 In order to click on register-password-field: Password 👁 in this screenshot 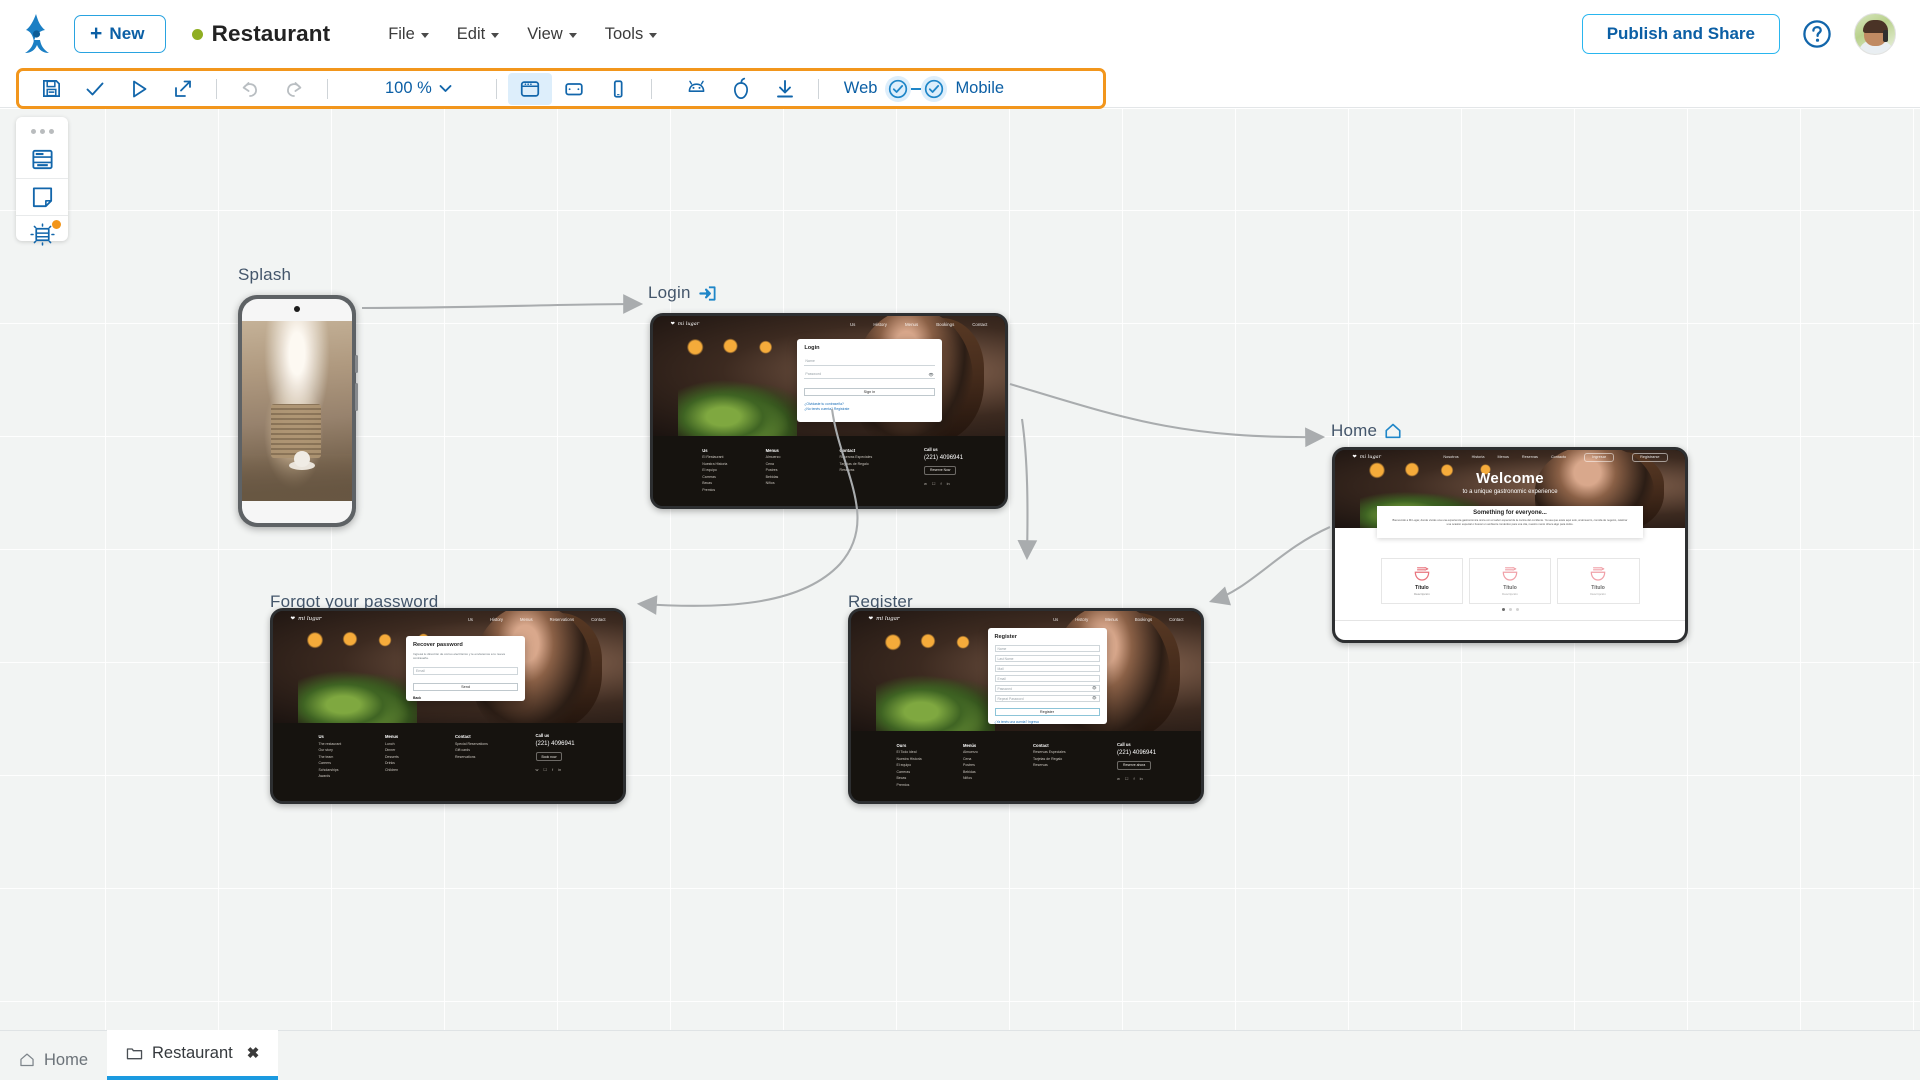, I will do `click(1047, 688)`.